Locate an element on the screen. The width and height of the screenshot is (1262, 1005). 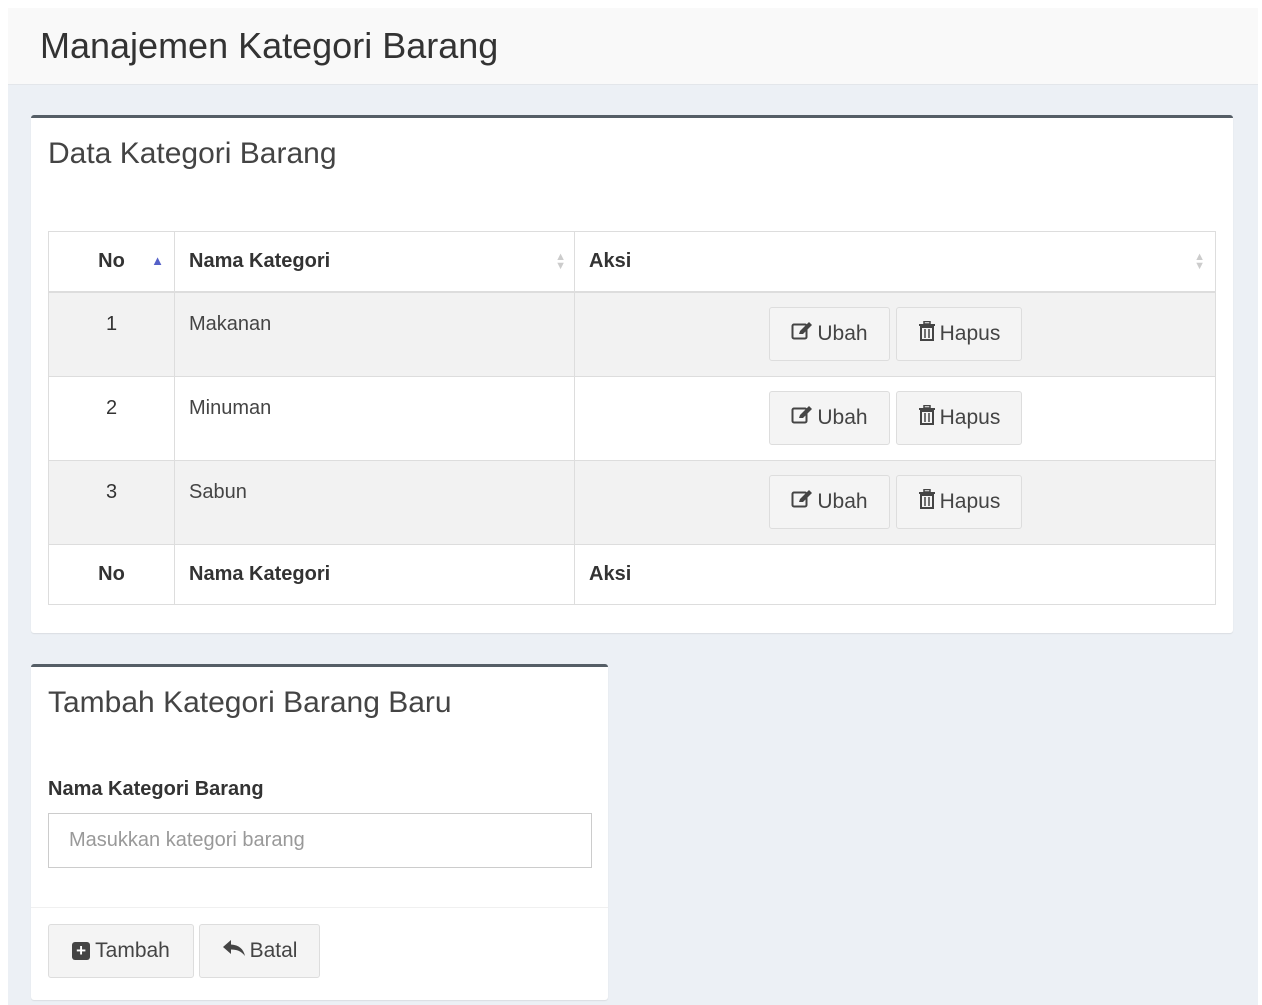
column-footer-no: No is located at coordinates (111, 574).